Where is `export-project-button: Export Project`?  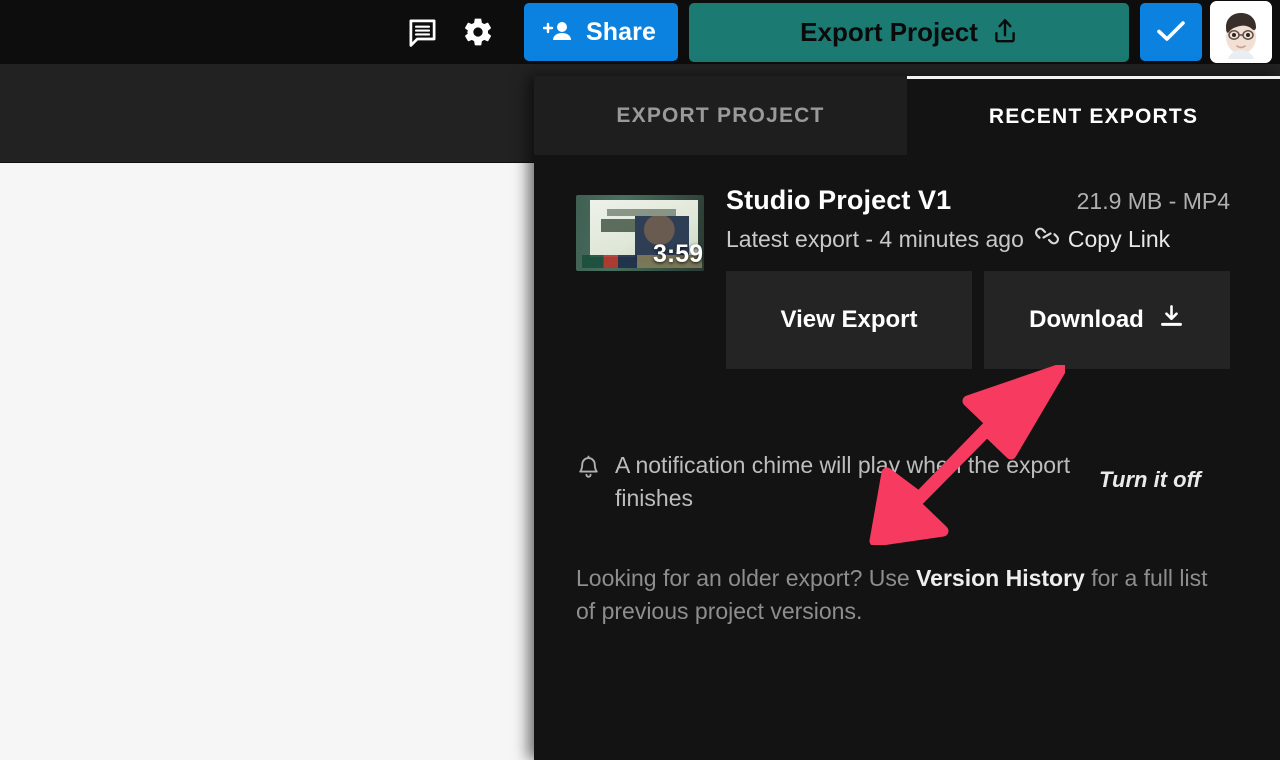 export-project-button: Export Project is located at coordinates (909, 32).